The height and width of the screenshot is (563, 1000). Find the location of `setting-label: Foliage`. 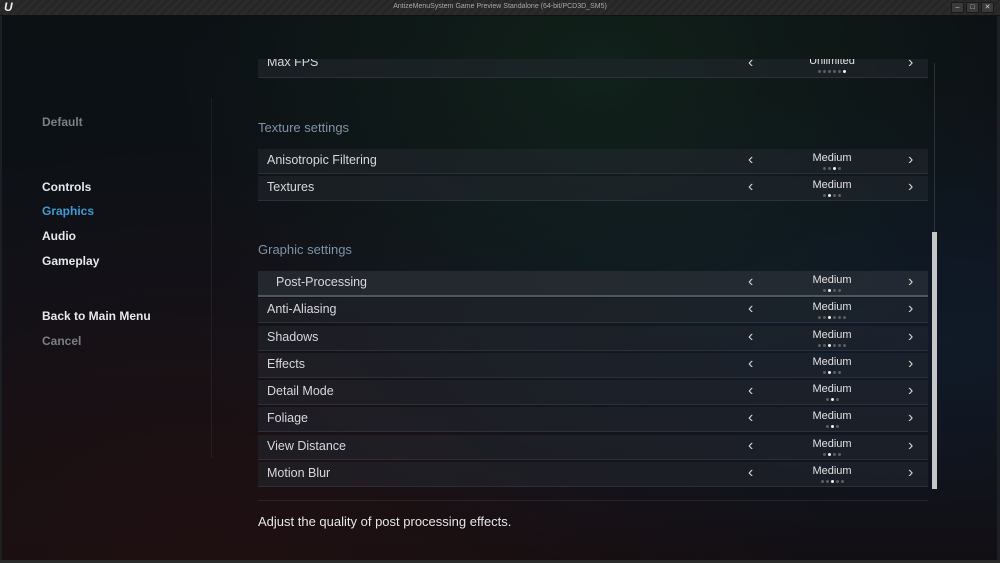

setting-label: Foliage is located at coordinates (287, 418).